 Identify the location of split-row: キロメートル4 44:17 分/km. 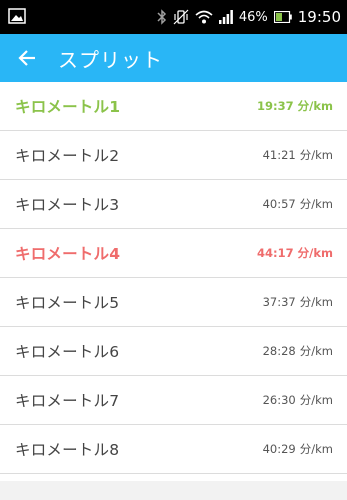
(173, 253).